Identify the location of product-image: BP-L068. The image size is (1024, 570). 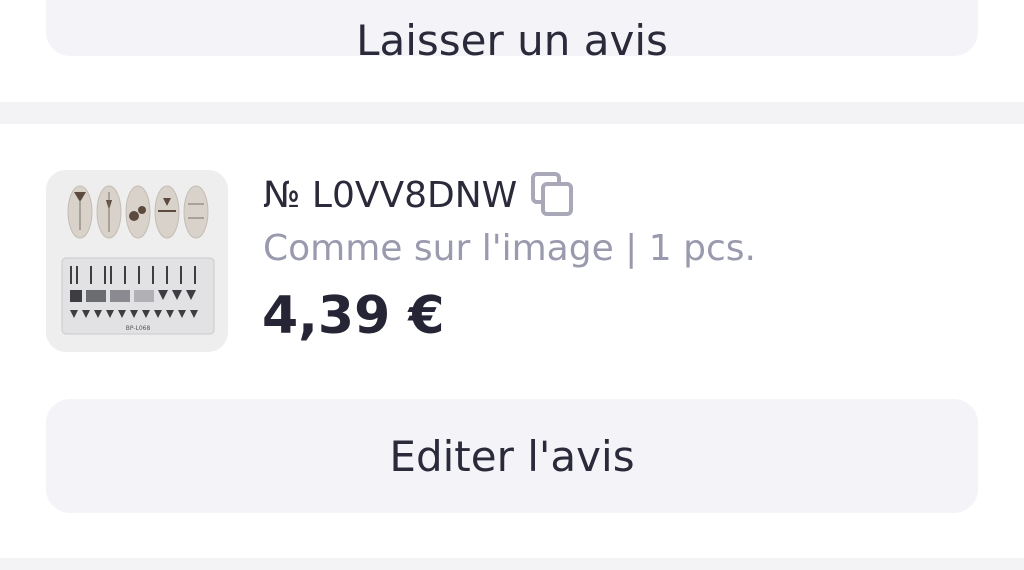
(137, 261).